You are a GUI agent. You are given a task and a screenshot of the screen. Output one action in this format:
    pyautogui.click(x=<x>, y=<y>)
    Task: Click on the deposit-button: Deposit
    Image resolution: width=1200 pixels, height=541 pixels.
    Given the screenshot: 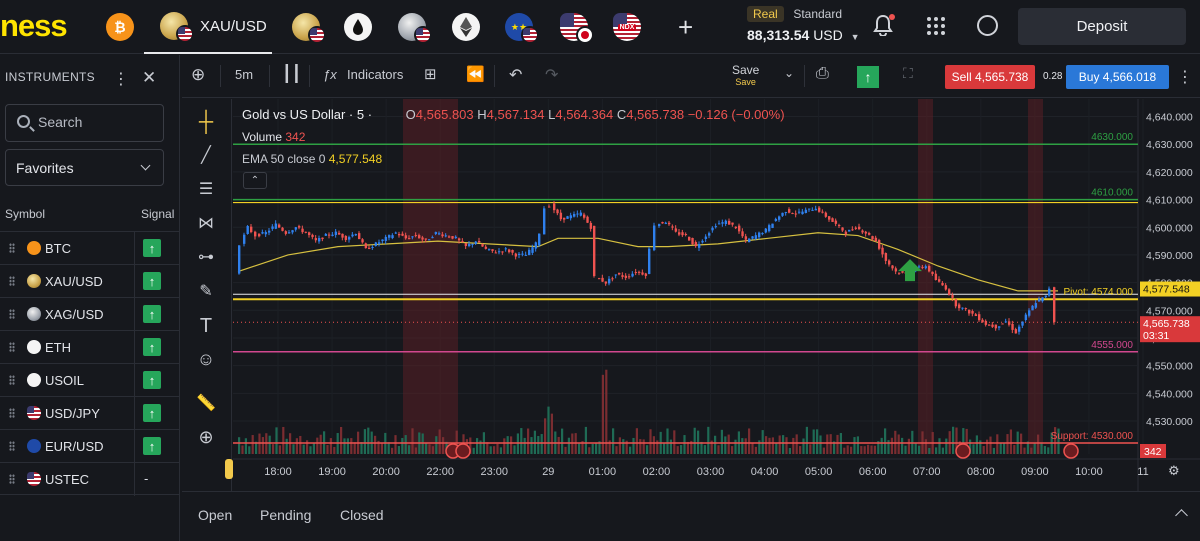 What is the action you would take?
    pyautogui.click(x=1102, y=26)
    